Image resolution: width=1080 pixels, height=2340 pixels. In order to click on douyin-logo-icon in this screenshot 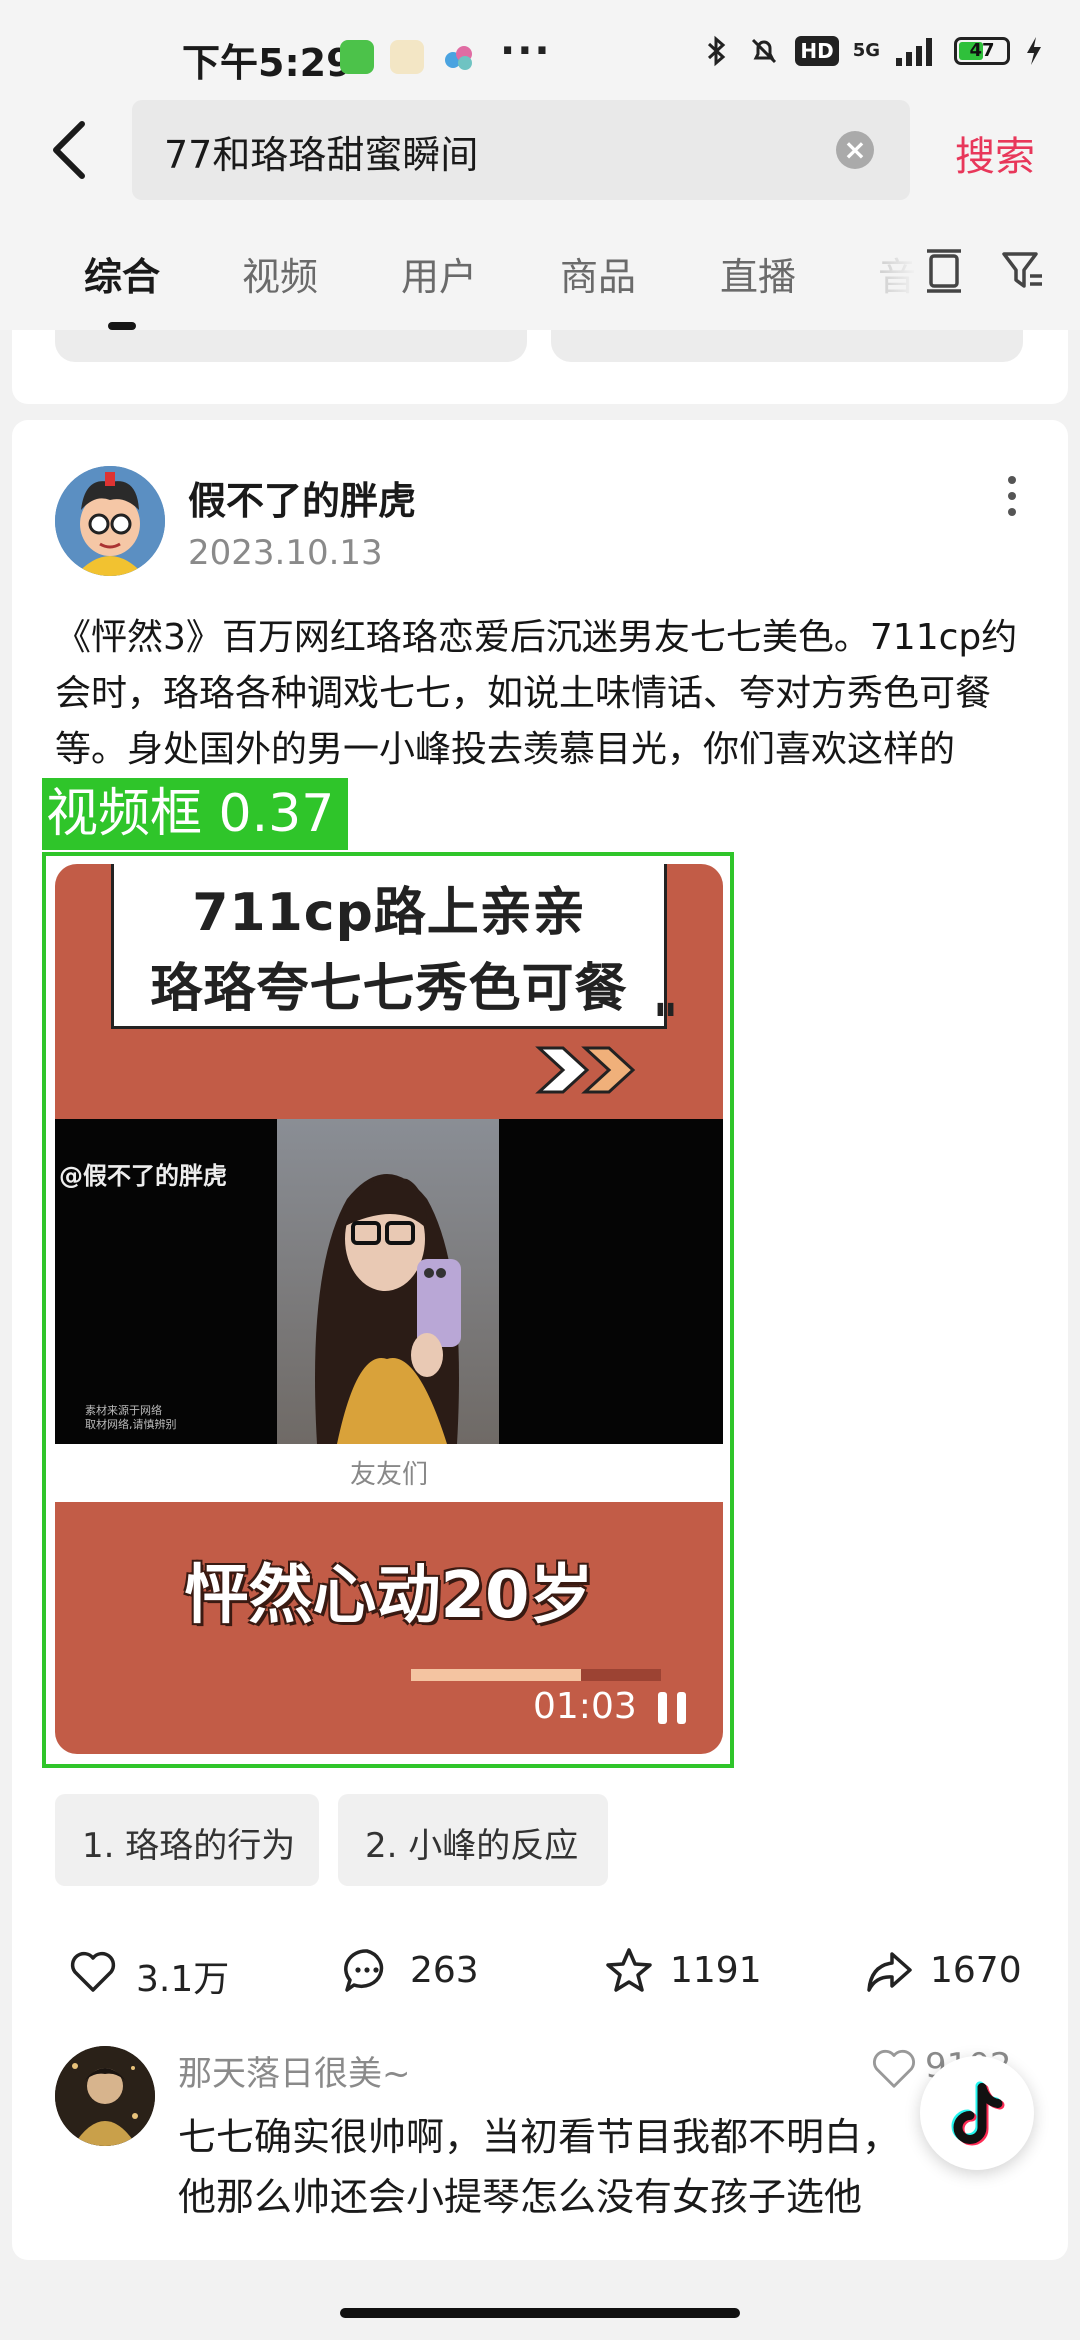, I will do `click(978, 2113)`.